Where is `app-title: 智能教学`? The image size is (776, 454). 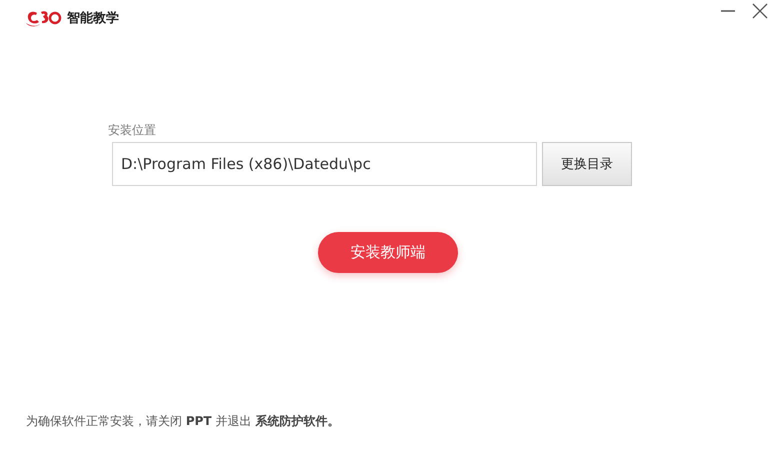
app-title: 智能教学 is located at coordinates (93, 18).